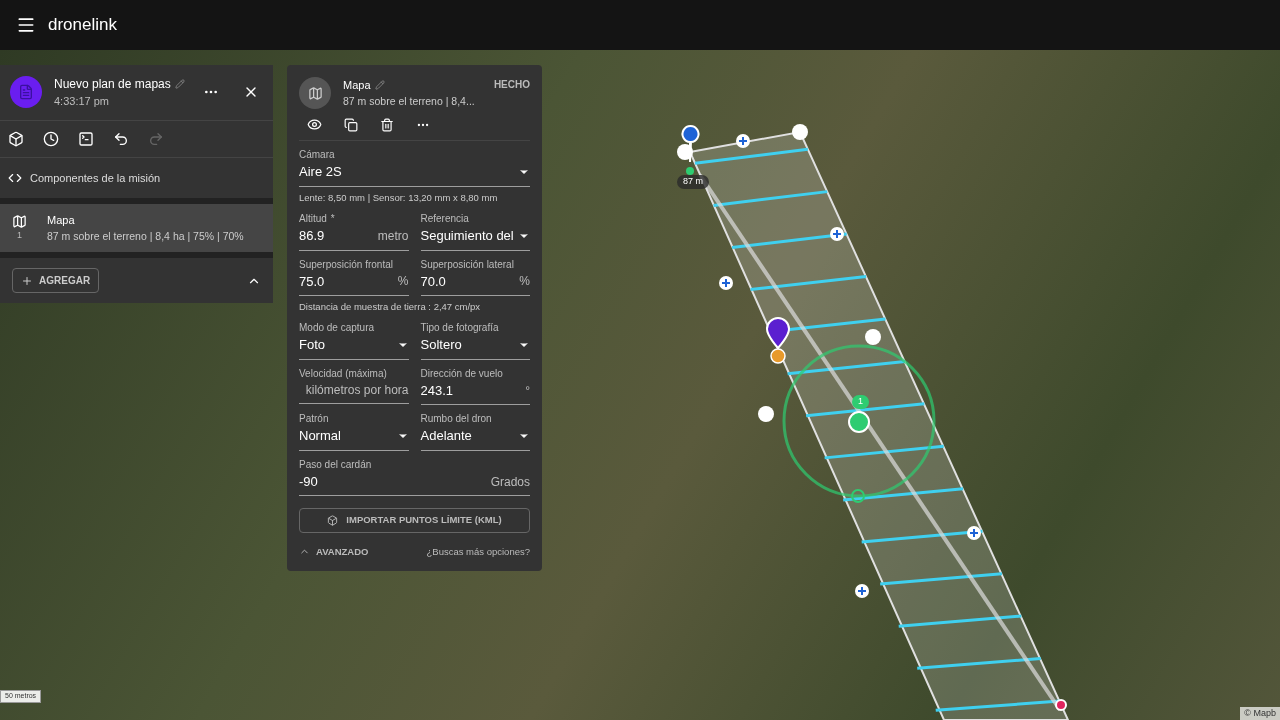  What do you see at coordinates (414, 520) in the screenshot?
I see `import-button: IMPORTAR PUNTOS LÍMITE (KML)` at bounding box center [414, 520].